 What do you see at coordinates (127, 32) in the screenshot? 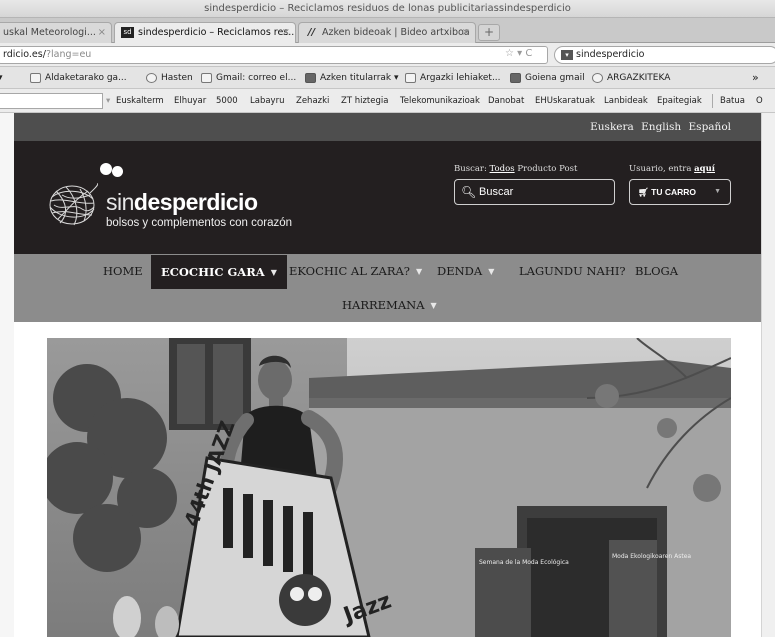
I see `sindesperdicio-favicon-icon: sd` at bounding box center [127, 32].